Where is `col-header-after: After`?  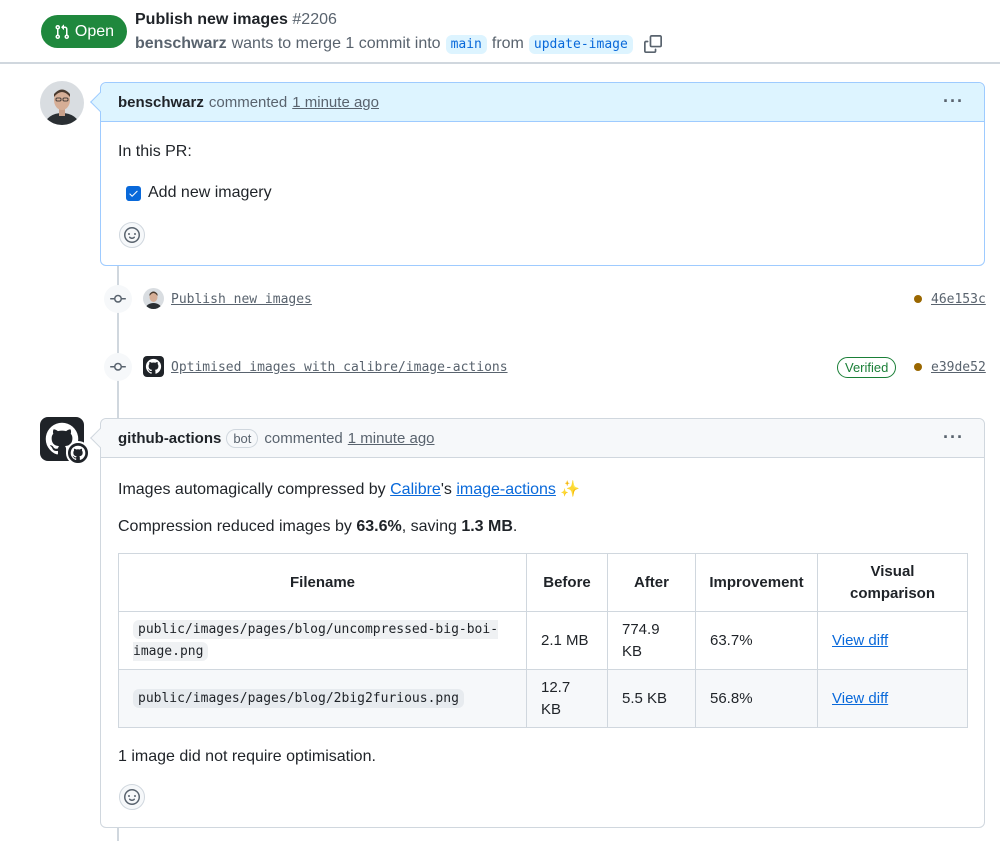 col-header-after: After is located at coordinates (651, 582).